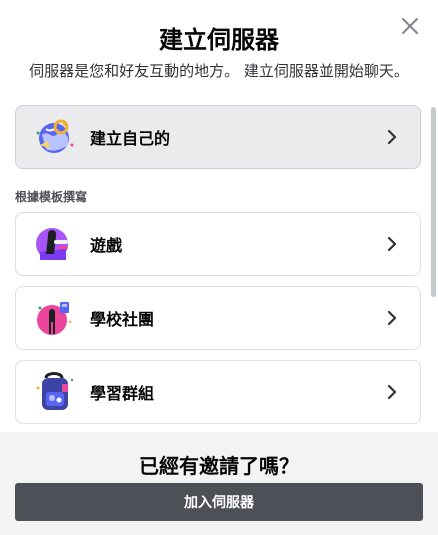  What do you see at coordinates (219, 466) in the screenshot?
I see `footer-title: 已經有邀請了嗎？` at bounding box center [219, 466].